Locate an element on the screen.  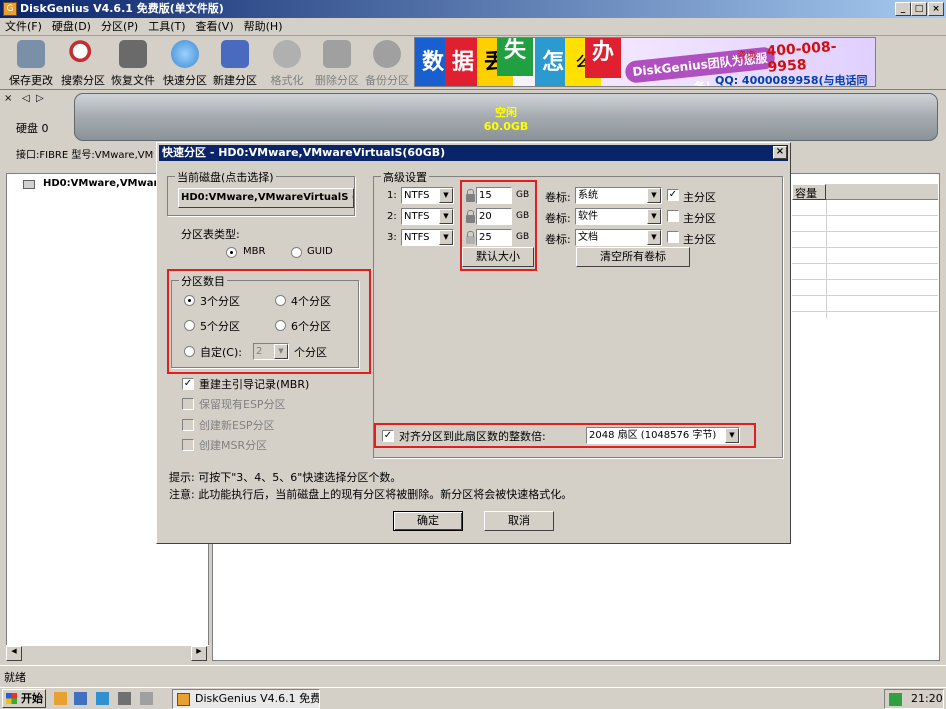
current-disk-group: 当前磁盘(点击选择) HD0:VMware,VMwareVirtualS (6 is located at coordinates (261, 192).